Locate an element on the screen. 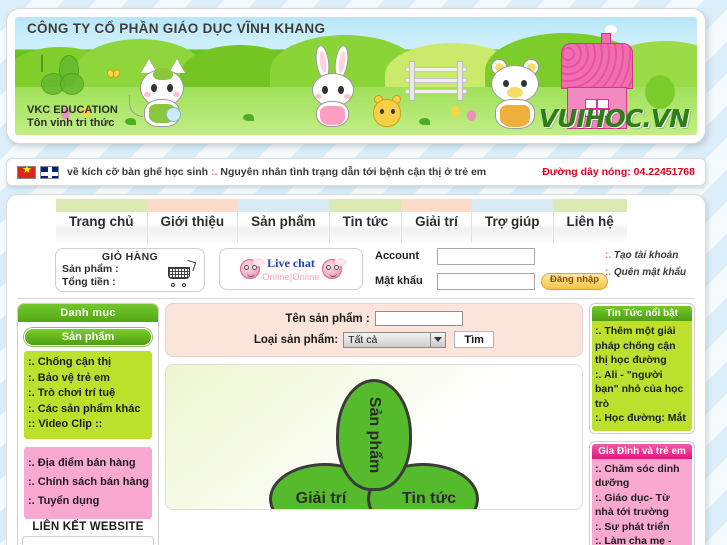 This screenshot has width=727, height=545. live-chat-title: Live chat is located at coordinates (291, 262).